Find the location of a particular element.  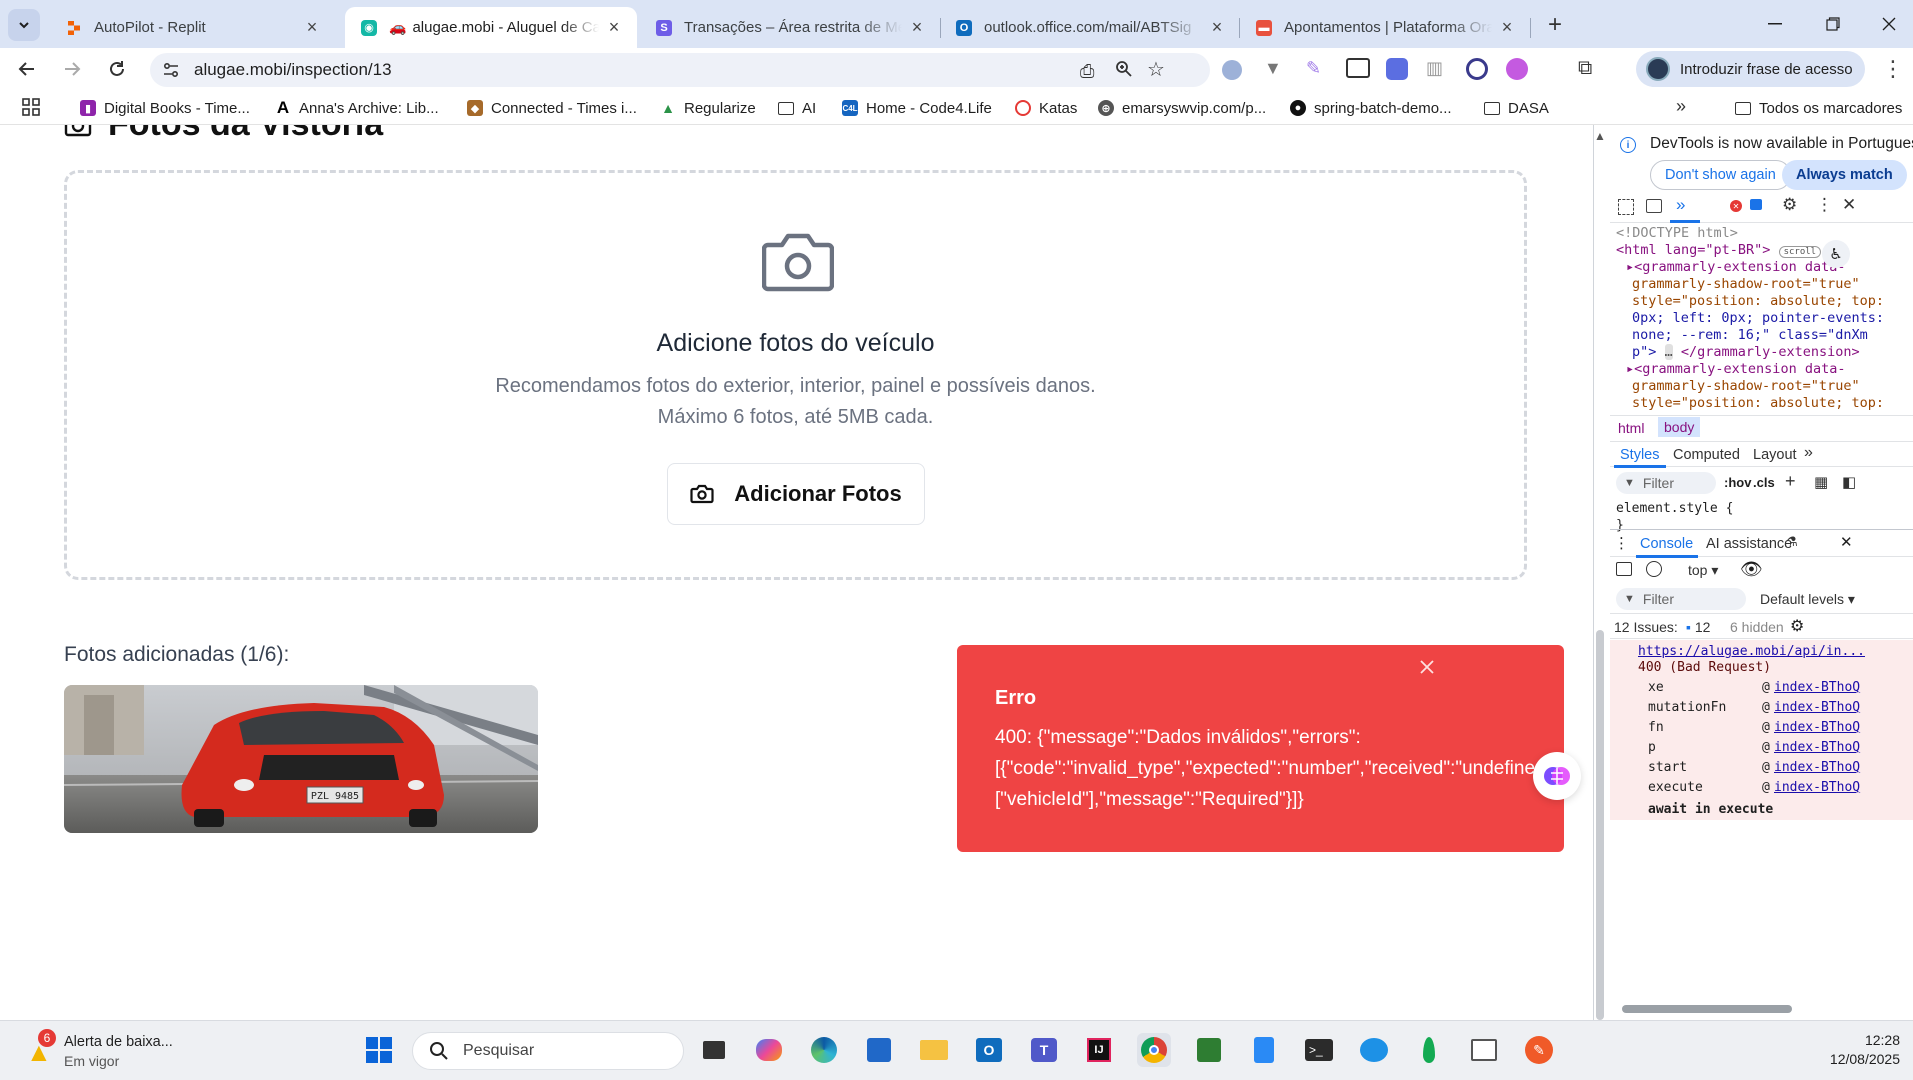

chart-app-icon is located at coordinates (1209, 1050).